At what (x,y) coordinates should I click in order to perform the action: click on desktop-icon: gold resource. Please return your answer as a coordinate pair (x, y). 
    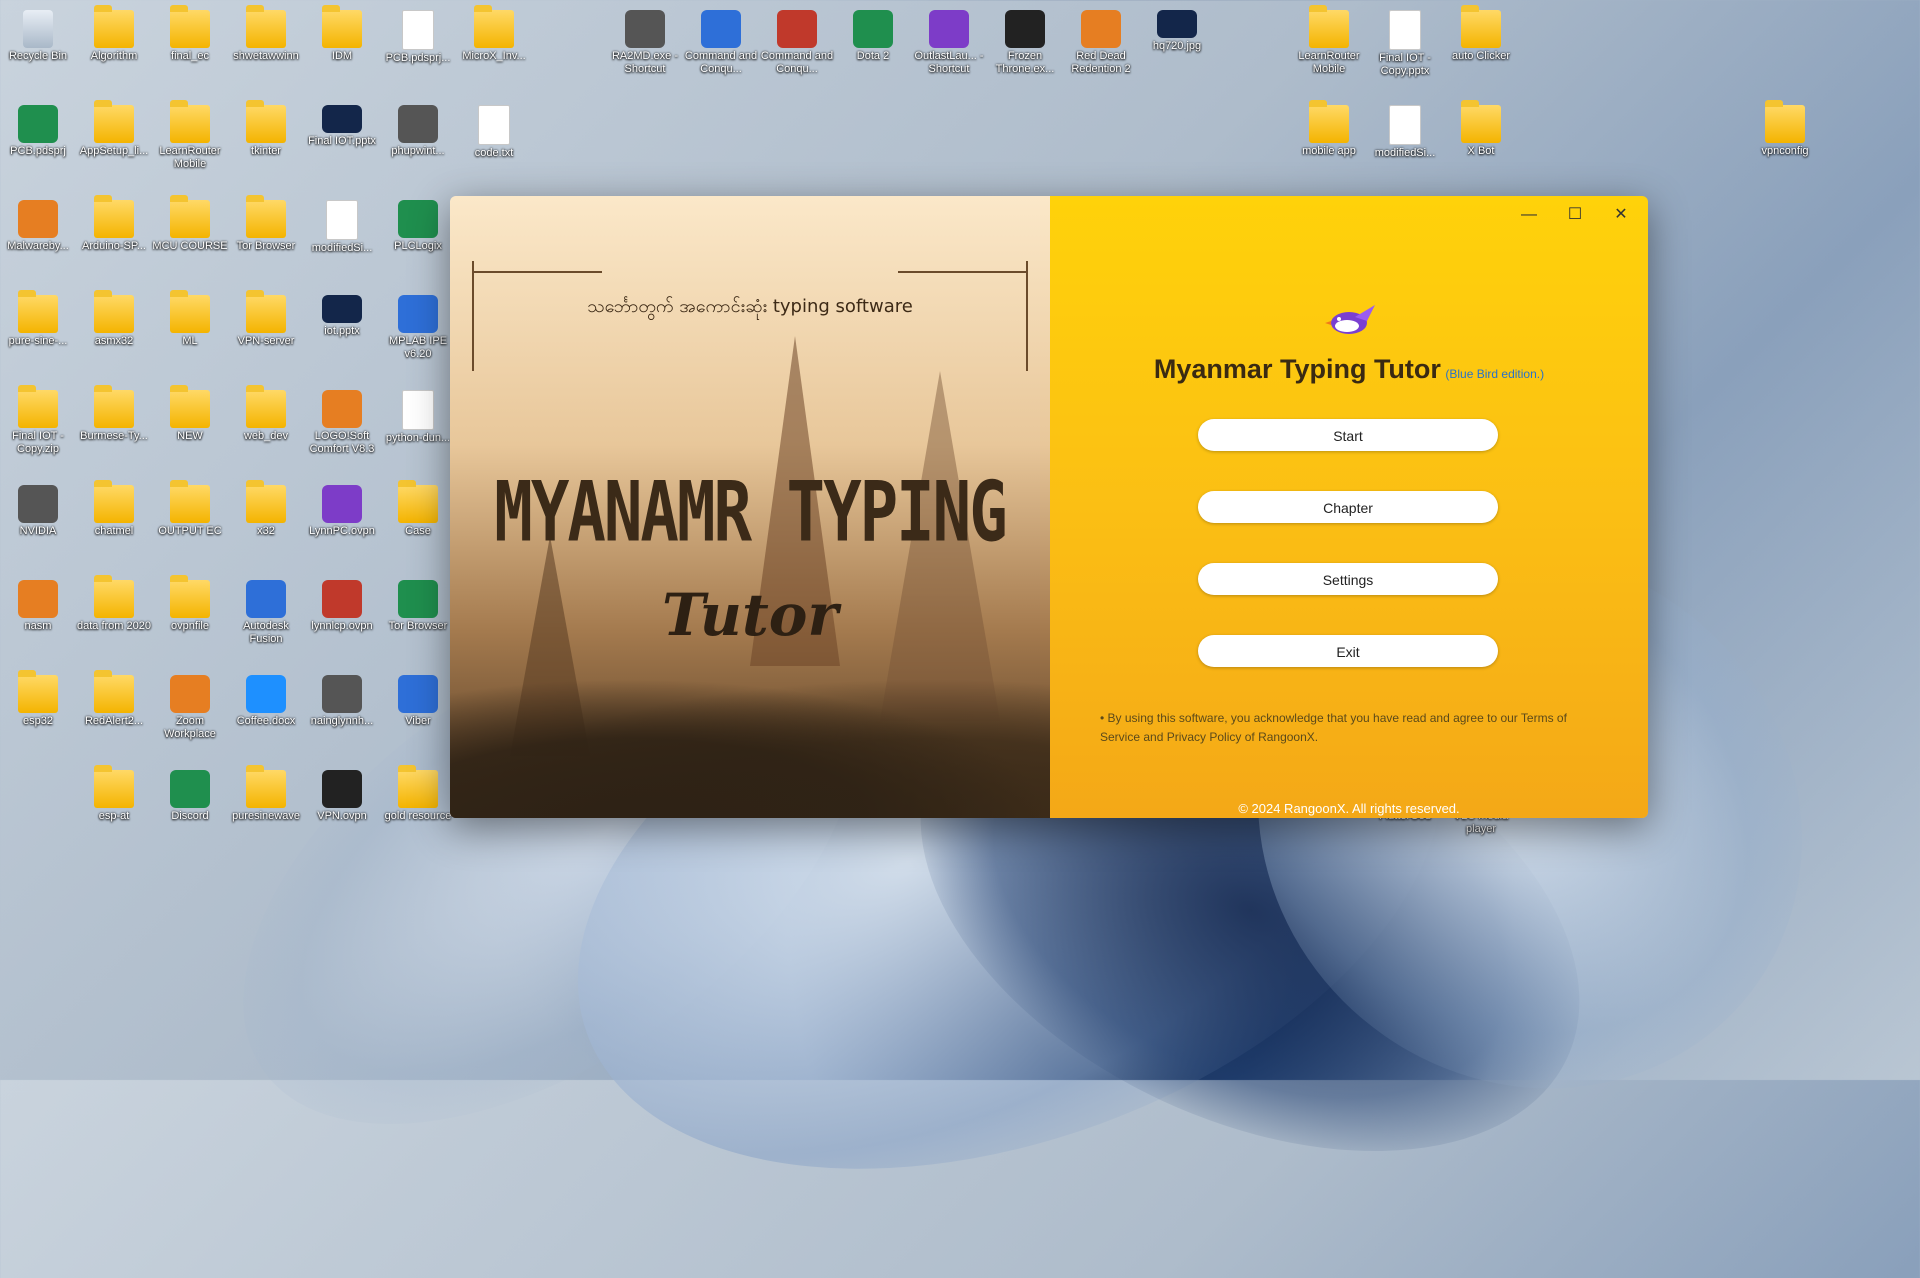
    Looking at the image, I should click on (418, 793).